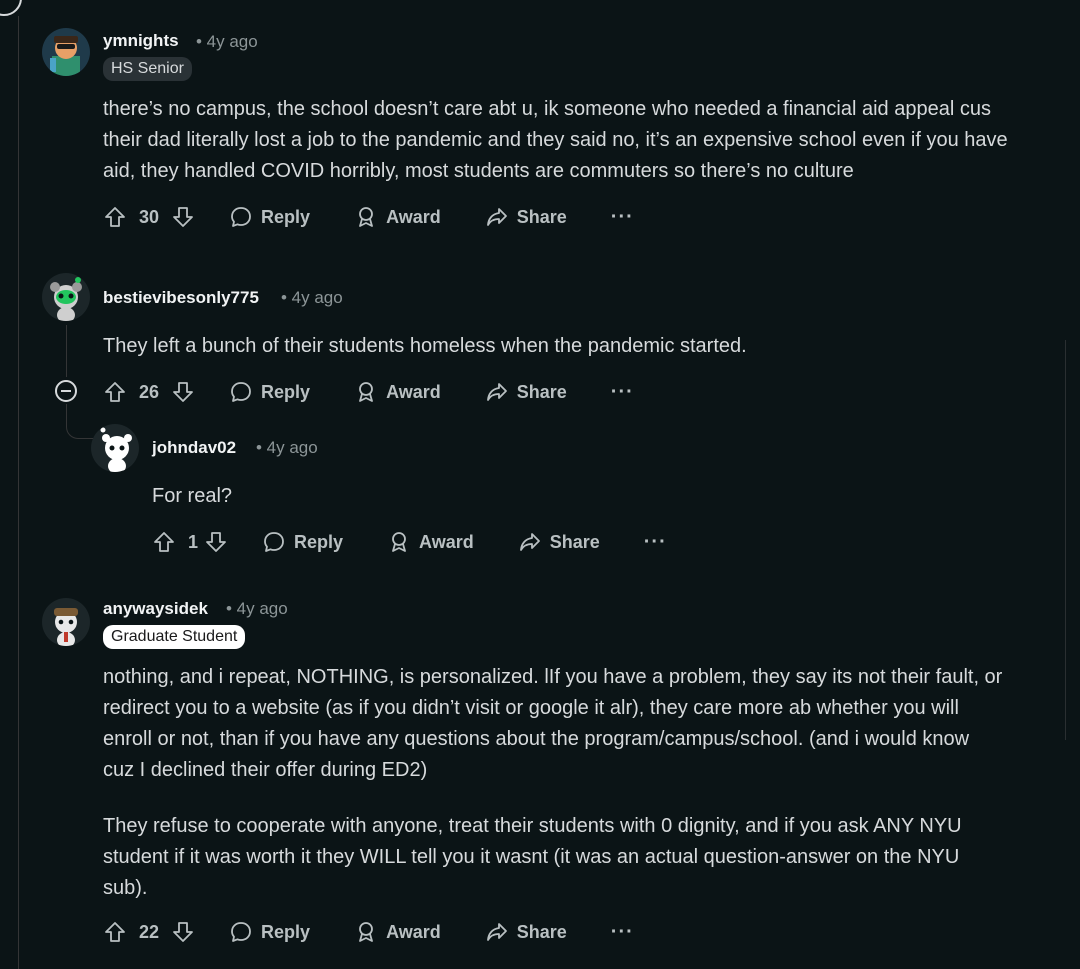 The height and width of the screenshot is (969, 1080). I want to click on comment-actions: 26 Reply Award Share ···, so click(368, 392).